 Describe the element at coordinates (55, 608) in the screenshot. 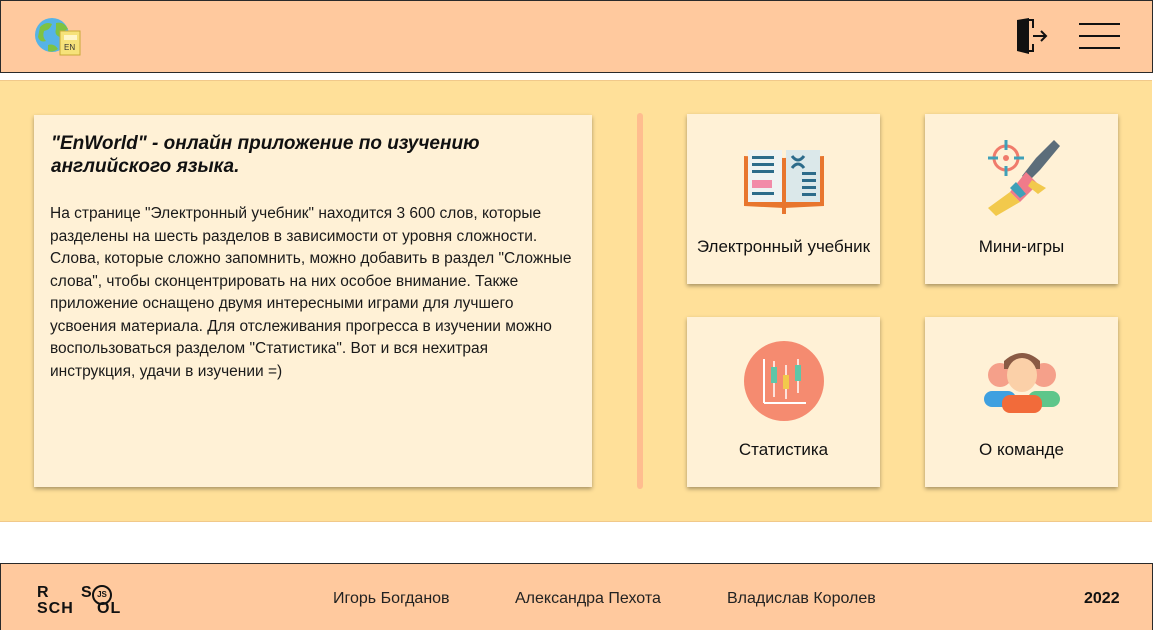

I see `logo-letter: SCH` at that location.